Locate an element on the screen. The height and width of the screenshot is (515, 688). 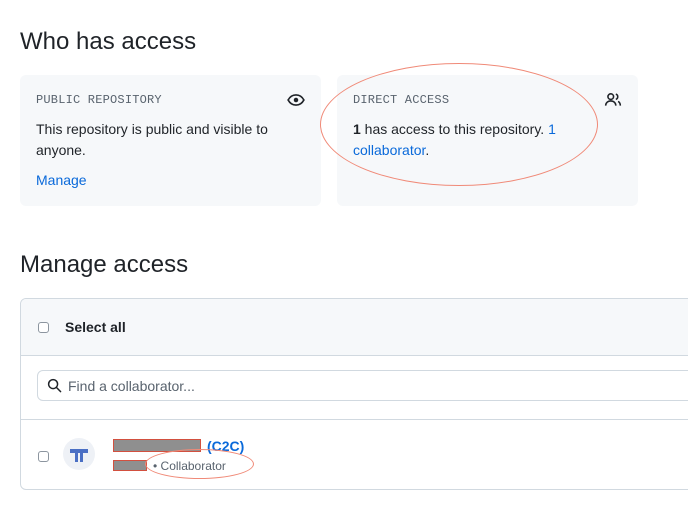
avatar-logo-icon is located at coordinates (79, 455).